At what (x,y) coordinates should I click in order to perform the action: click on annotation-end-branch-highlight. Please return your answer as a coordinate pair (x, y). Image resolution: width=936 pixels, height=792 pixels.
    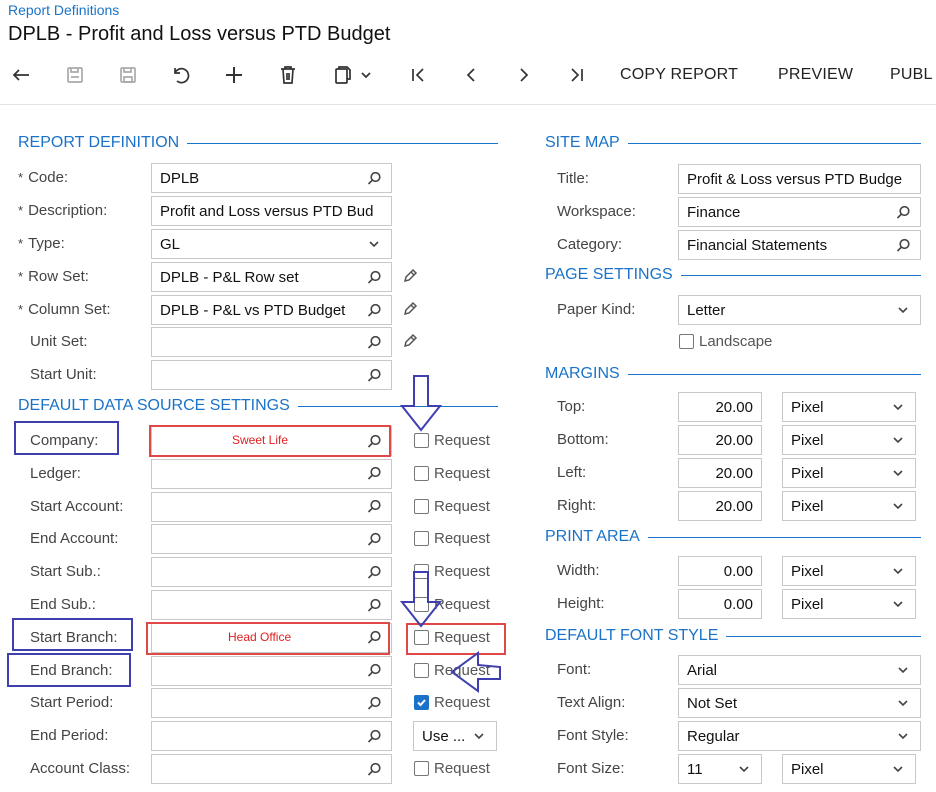
    Looking at the image, I should click on (69, 670).